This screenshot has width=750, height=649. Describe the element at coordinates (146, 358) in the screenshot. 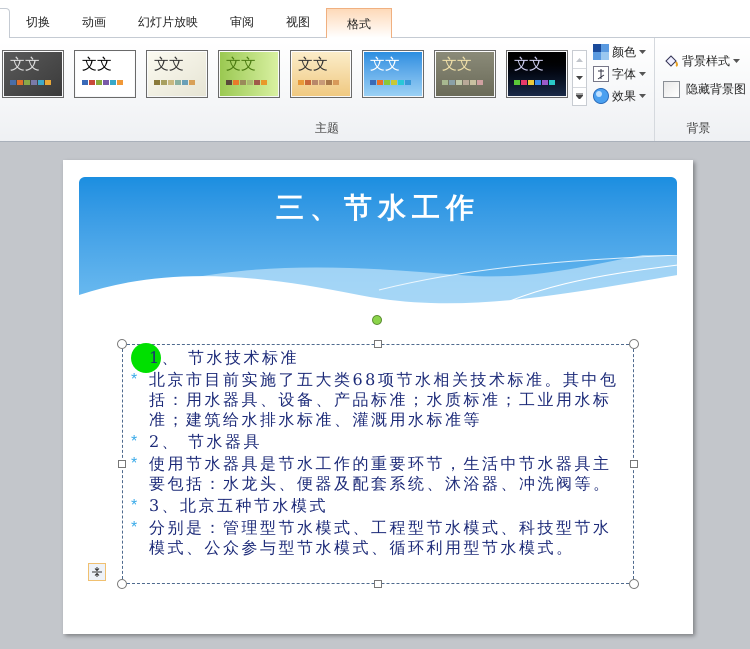

I see `cursor-highlight` at that location.